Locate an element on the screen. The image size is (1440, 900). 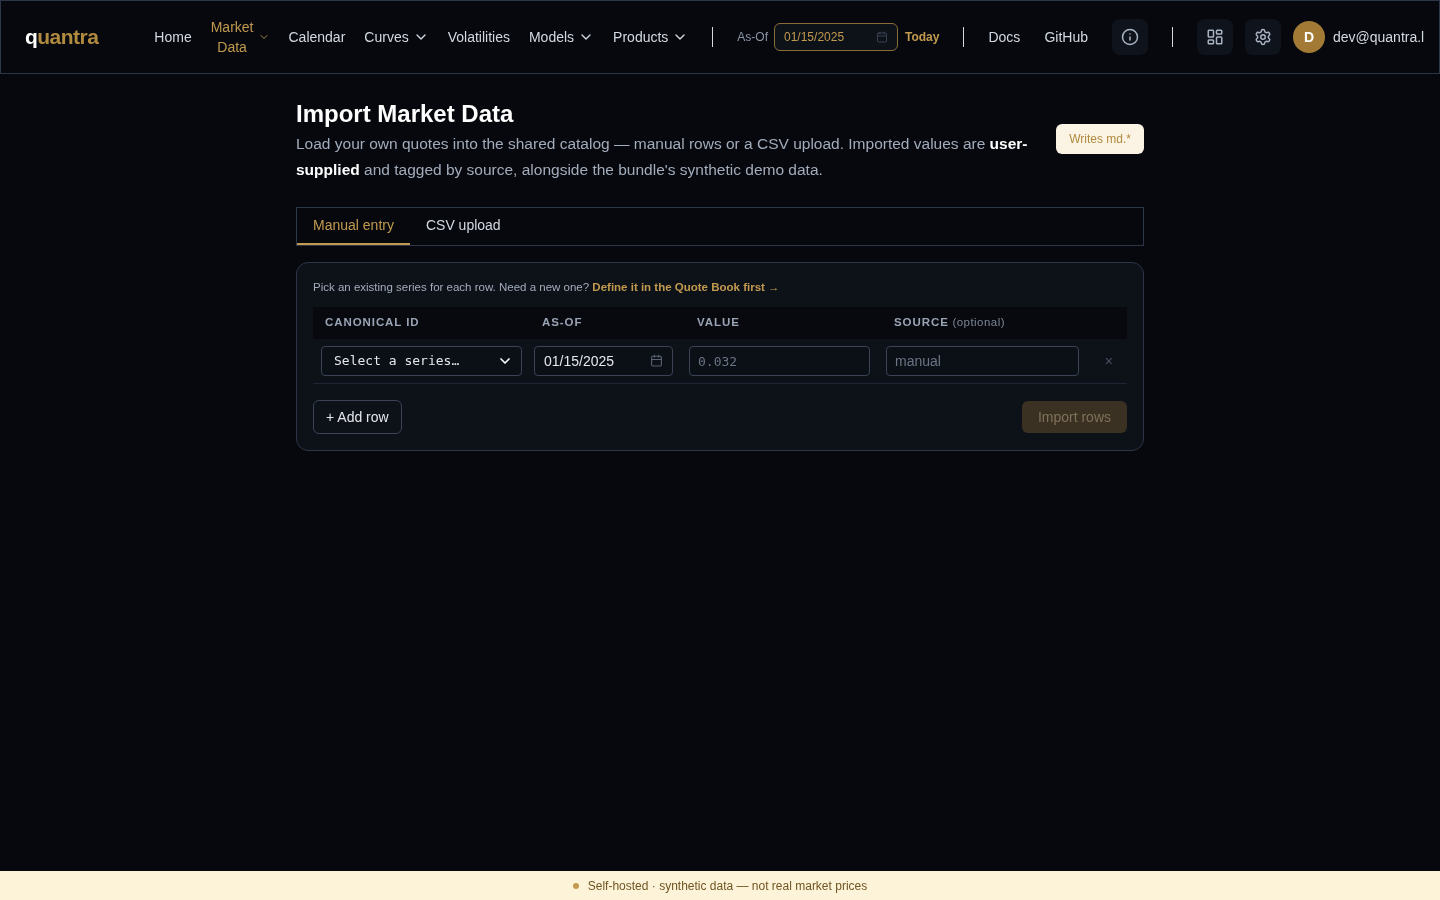
source-input: manual is located at coordinates (982, 361).